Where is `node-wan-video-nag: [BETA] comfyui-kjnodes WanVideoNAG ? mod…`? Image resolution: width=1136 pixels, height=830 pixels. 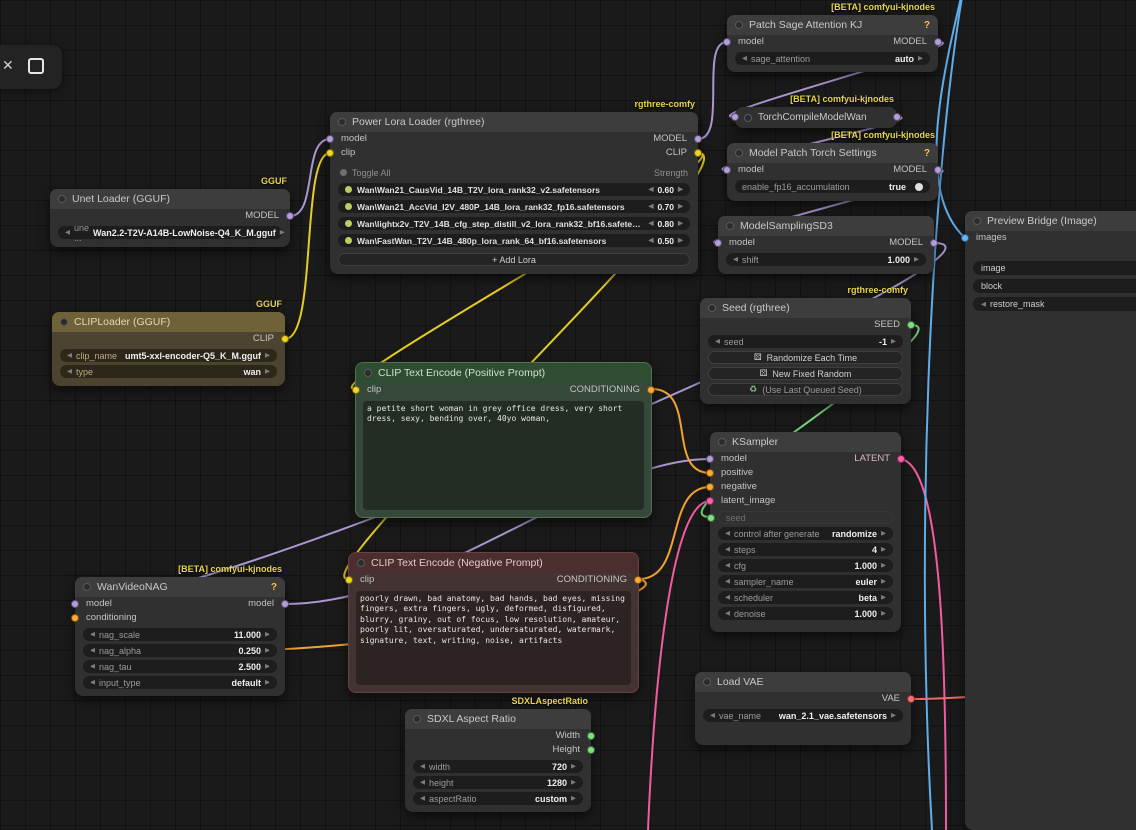
node-wan-video-nag: [BETA] comfyui-kjnodes WanVideoNAG ? mod… is located at coordinates (180, 630).